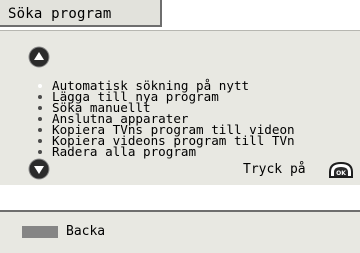 This screenshot has width=360, height=253. Describe the element at coordinates (40, 232) in the screenshot. I see `grey-key-icon` at that location.